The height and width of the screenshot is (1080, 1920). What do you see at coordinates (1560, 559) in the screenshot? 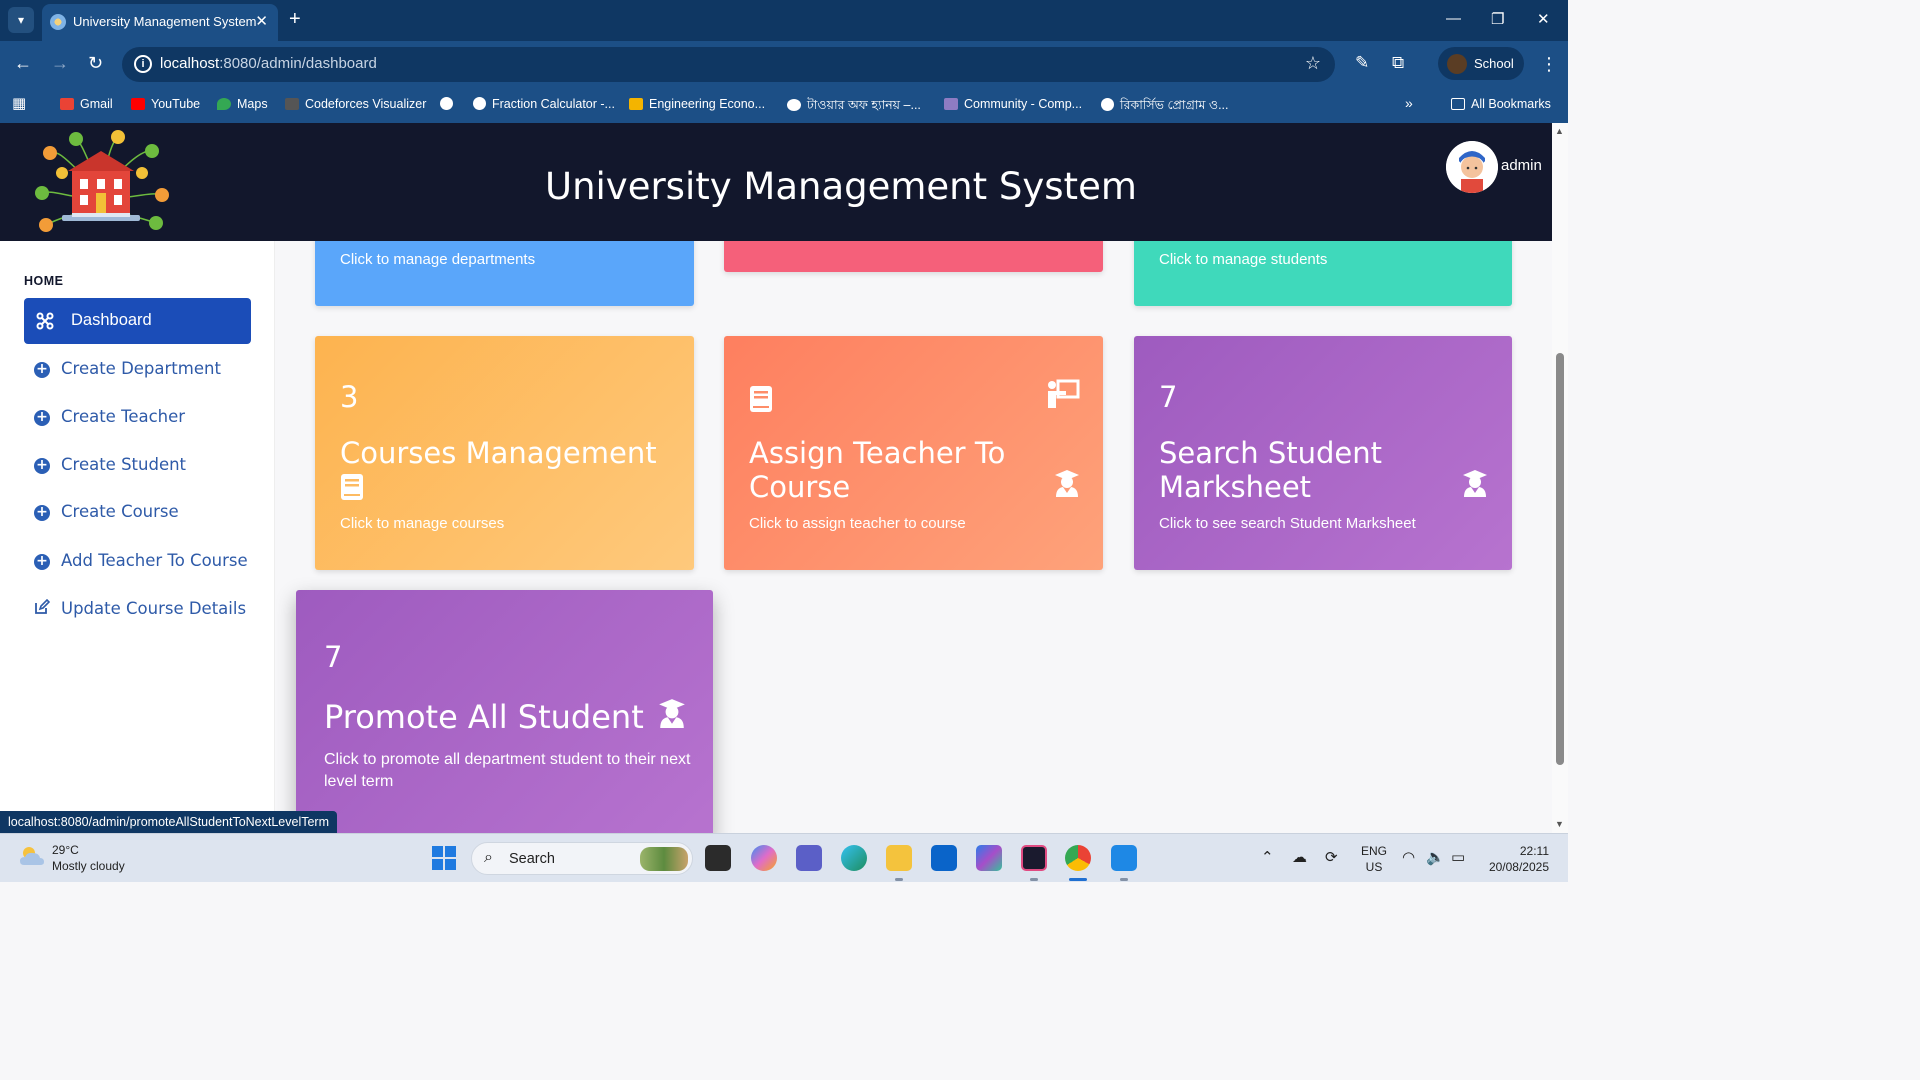
I see `scrollbar-thumb` at bounding box center [1560, 559].